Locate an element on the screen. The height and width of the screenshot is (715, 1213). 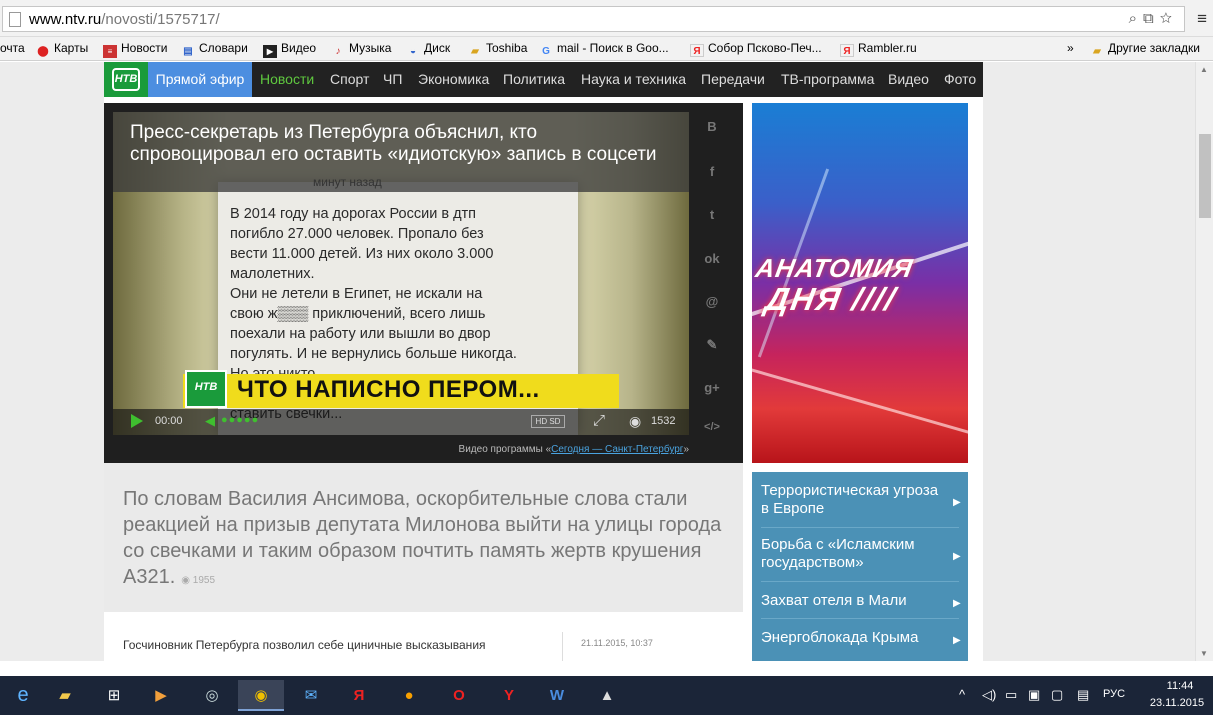
facebook-share-icon: f is located at coordinates (712, 171).